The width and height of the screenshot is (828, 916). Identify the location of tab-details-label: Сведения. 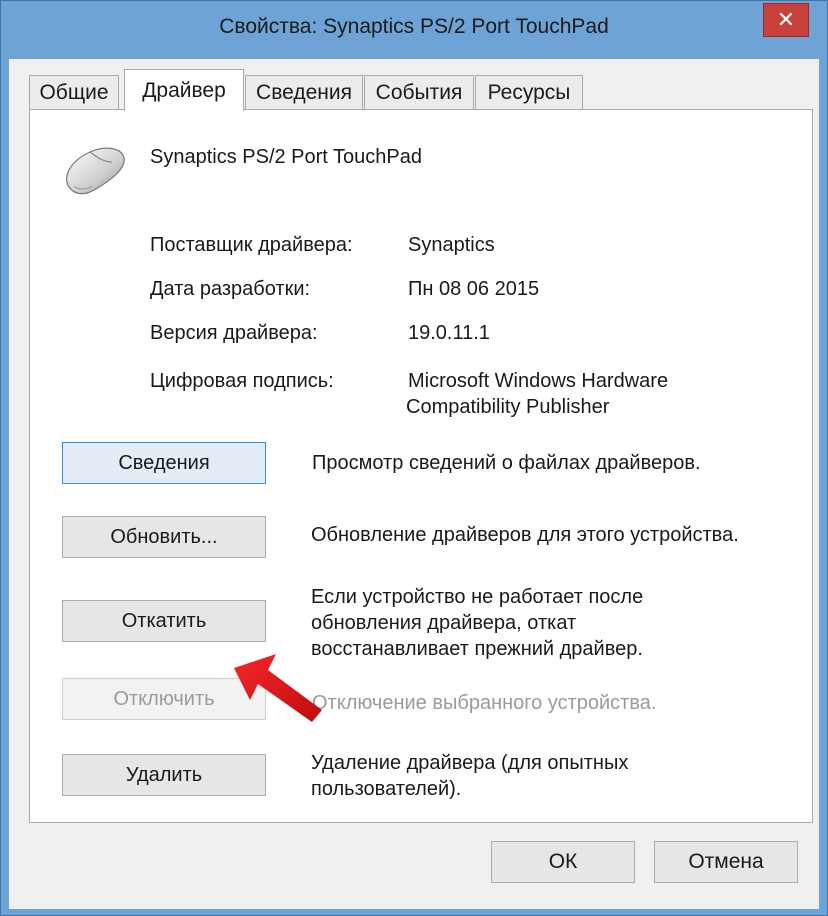
(304, 92).